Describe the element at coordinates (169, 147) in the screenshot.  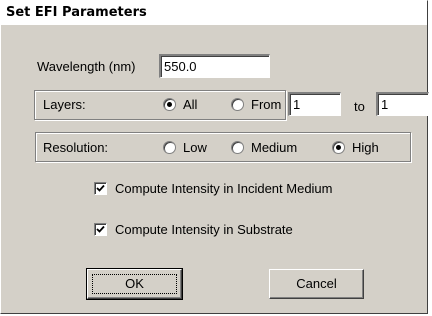
I see `resolution-low-radio` at that location.